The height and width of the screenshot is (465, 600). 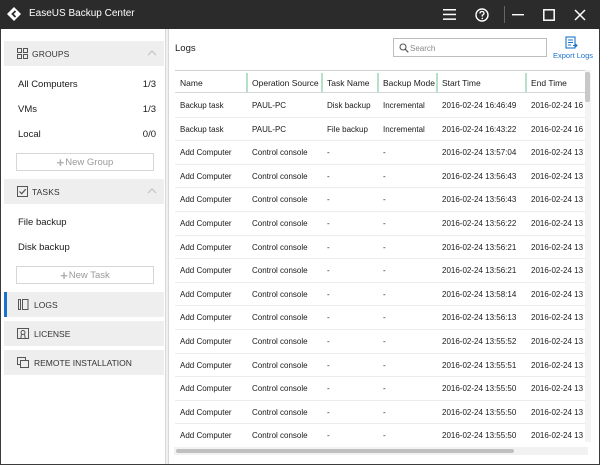 What do you see at coordinates (549, 83) in the screenshot?
I see `column-header-end-time: End Time` at bounding box center [549, 83].